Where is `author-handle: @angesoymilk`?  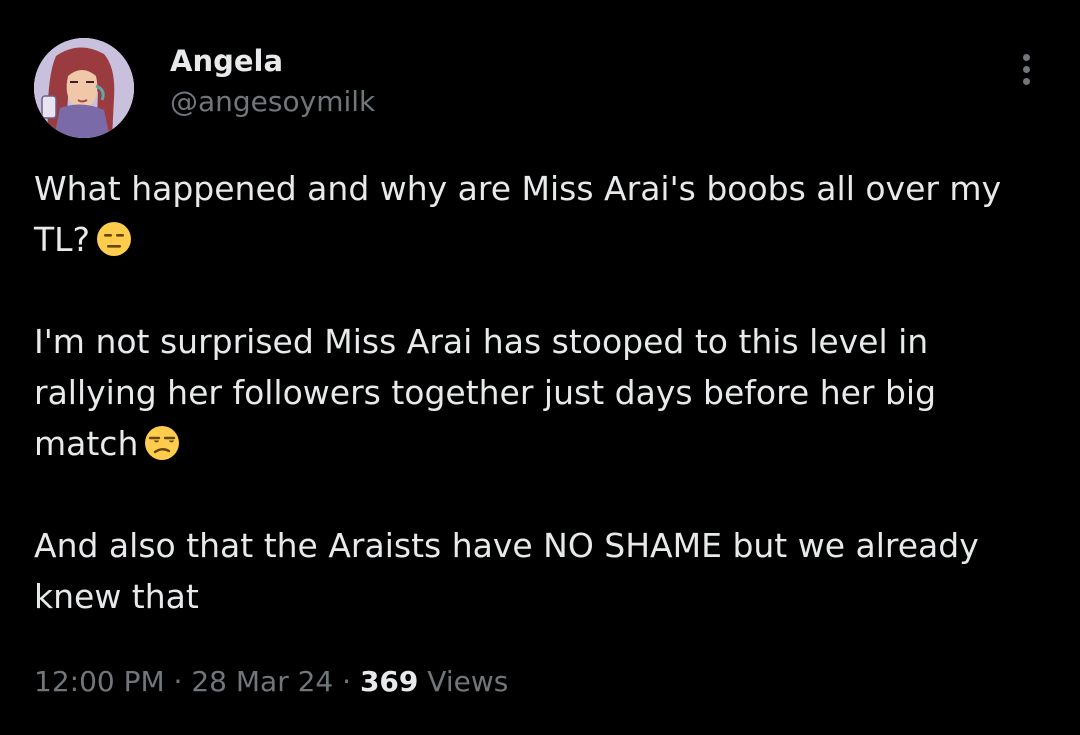 author-handle: @angesoymilk is located at coordinates (272, 102).